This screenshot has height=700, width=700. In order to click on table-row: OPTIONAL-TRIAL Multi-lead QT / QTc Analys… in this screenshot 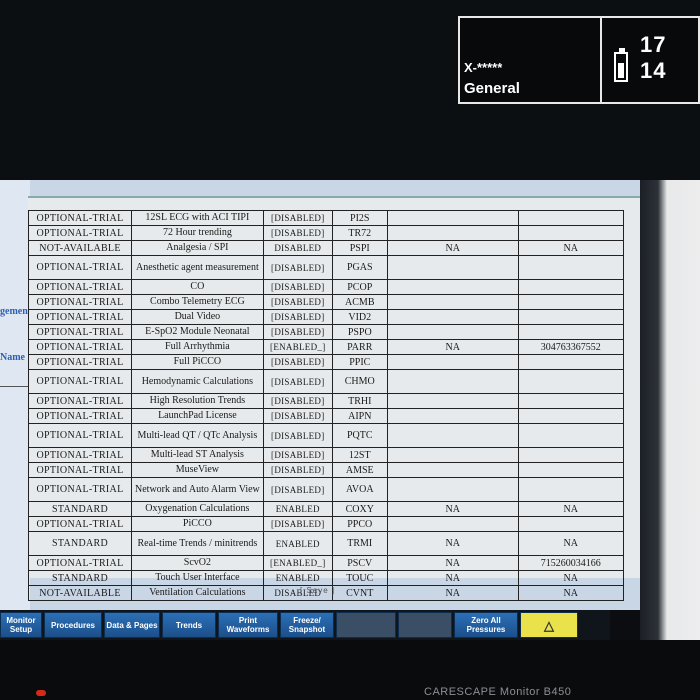, I will do `click(326, 435)`.